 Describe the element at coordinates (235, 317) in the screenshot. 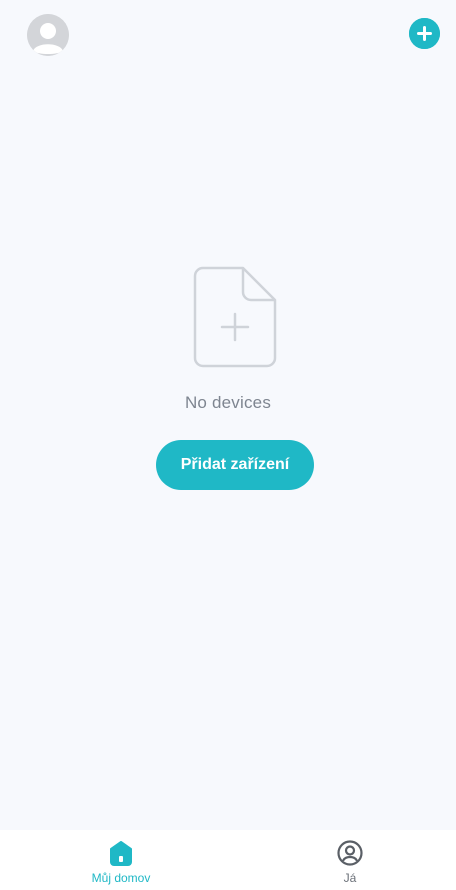

I see `new-document-icon` at that location.